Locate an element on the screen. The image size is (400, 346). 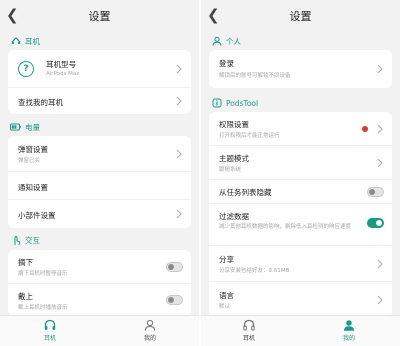
hand-tap-icon is located at coordinates (15, 240).